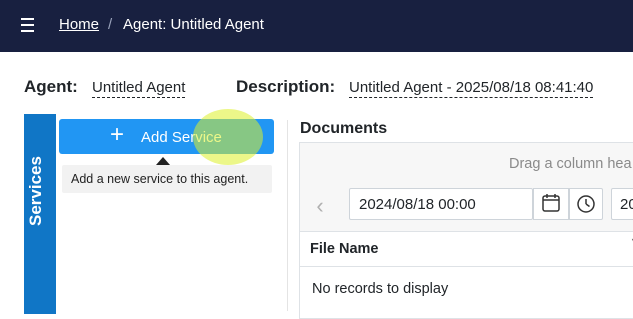 This screenshot has width=633, height=319. Describe the element at coordinates (344, 128) in the screenshot. I see `documents-title: Documents` at that location.